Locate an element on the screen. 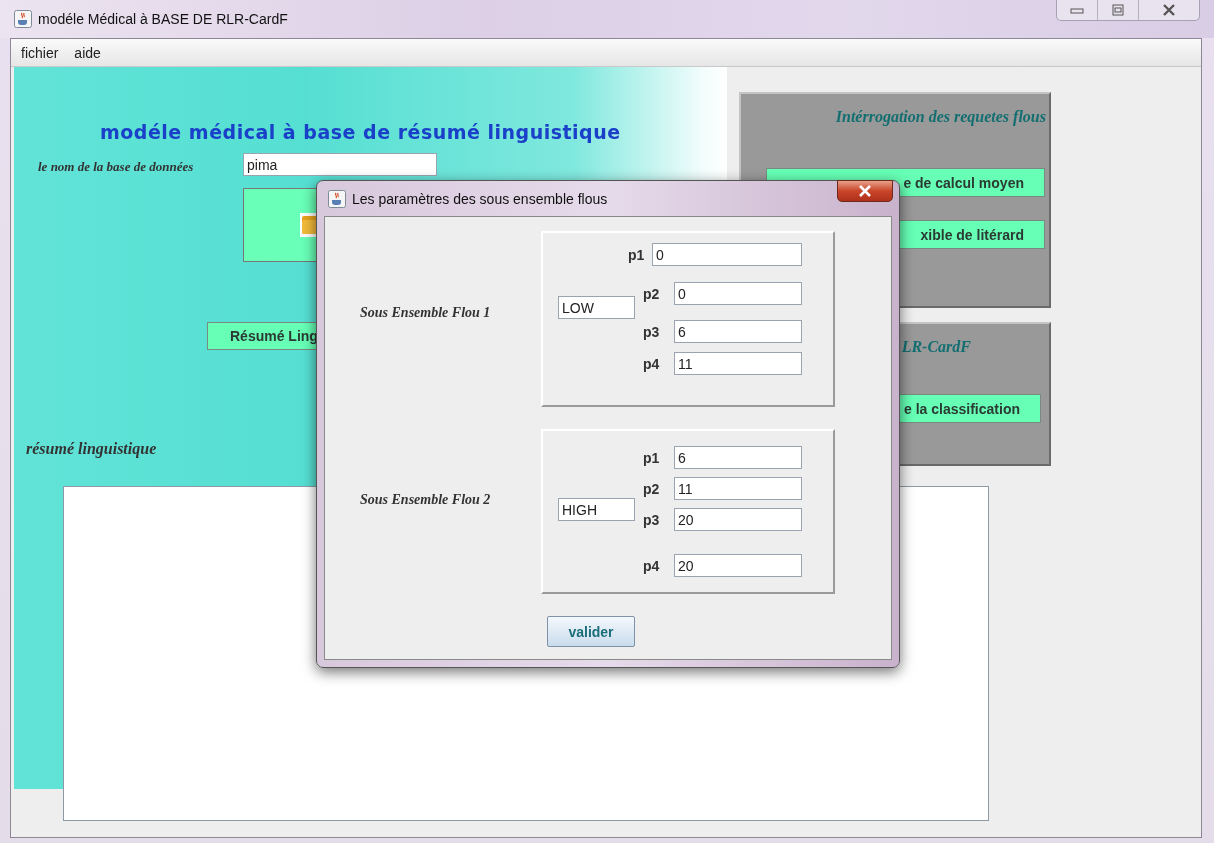 The image size is (1214, 843). panel-title: Intérrogation des requetes flous is located at coordinates (940, 117).